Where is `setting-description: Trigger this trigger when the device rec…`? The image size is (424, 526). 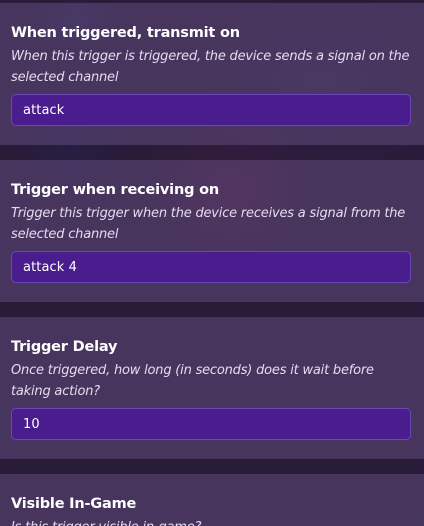
setting-description: Trigger this trigger when the device rec… is located at coordinates (208, 224).